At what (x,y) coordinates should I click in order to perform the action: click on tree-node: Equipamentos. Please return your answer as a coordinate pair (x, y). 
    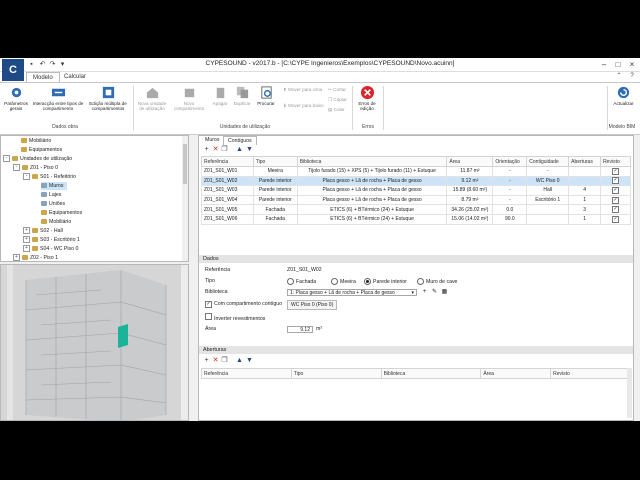
    Looking at the image, I should click on (41, 150).